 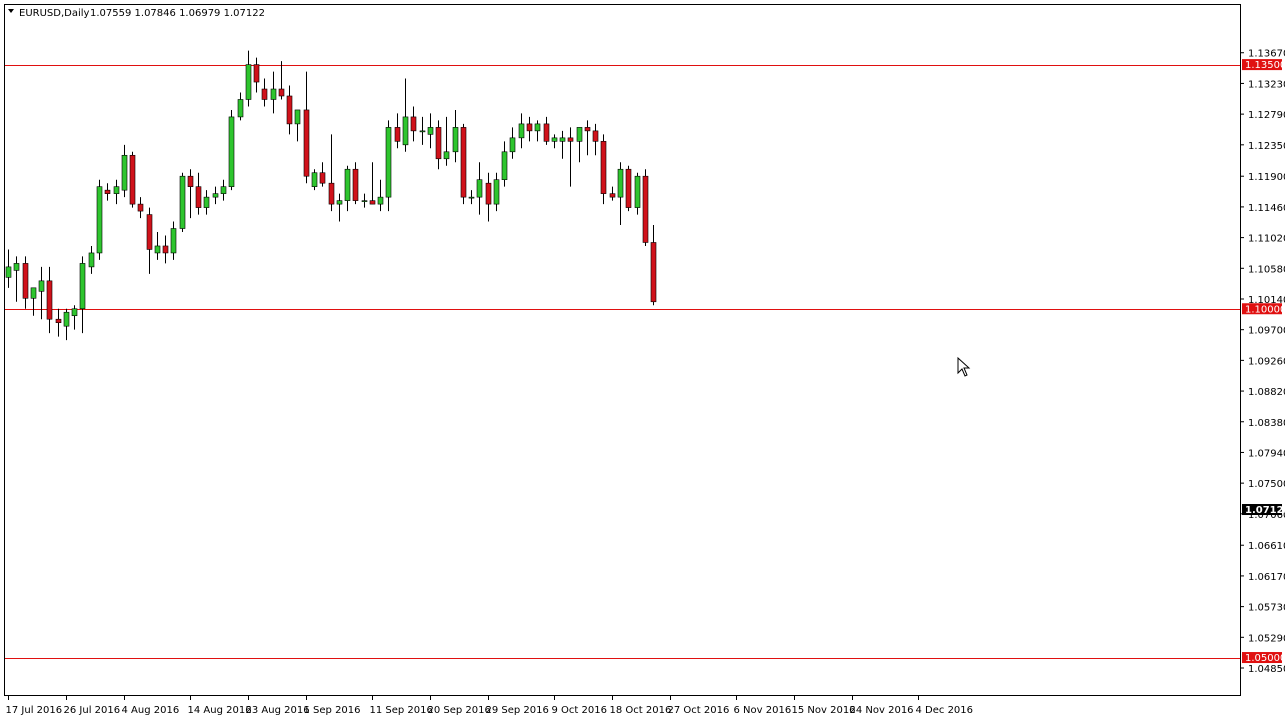 What do you see at coordinates (220, 710) in the screenshot?
I see `x-tick-label: 14 Aug 2016` at bounding box center [220, 710].